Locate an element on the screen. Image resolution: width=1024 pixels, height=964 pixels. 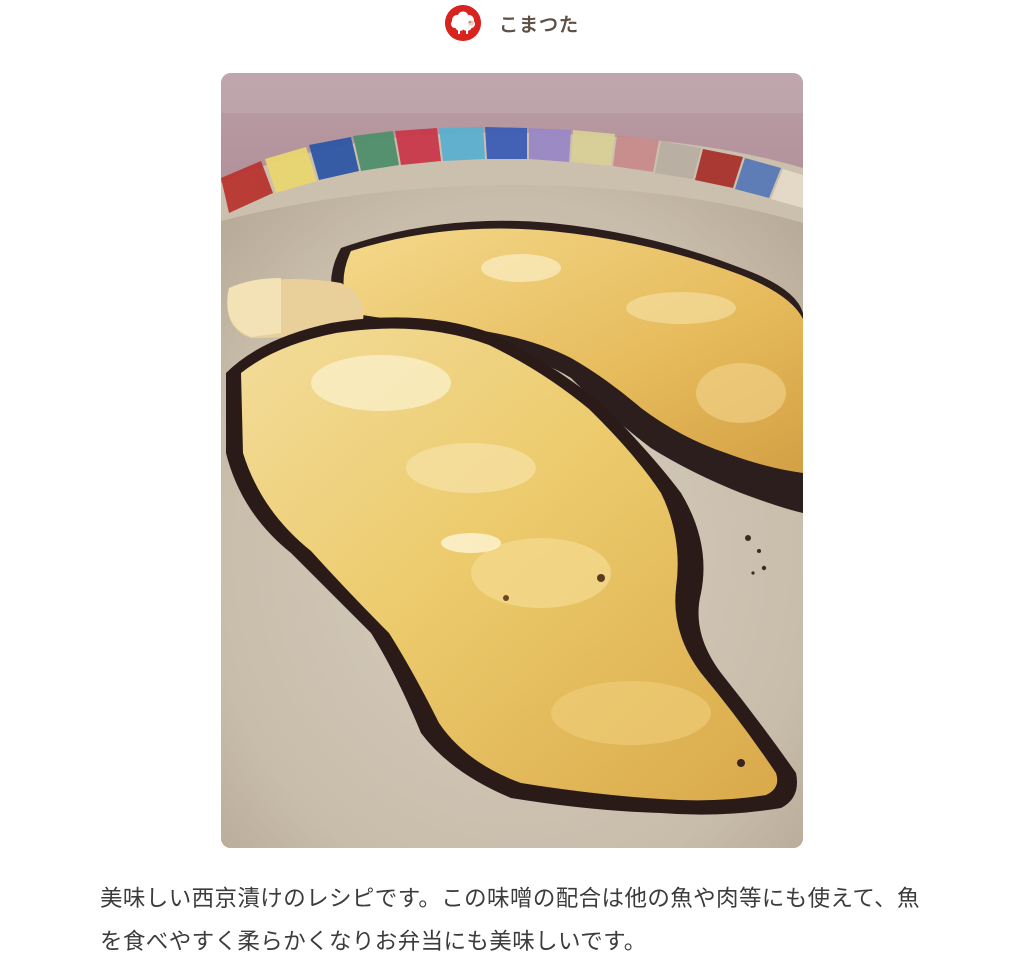
author-avatar is located at coordinates (462, 23).